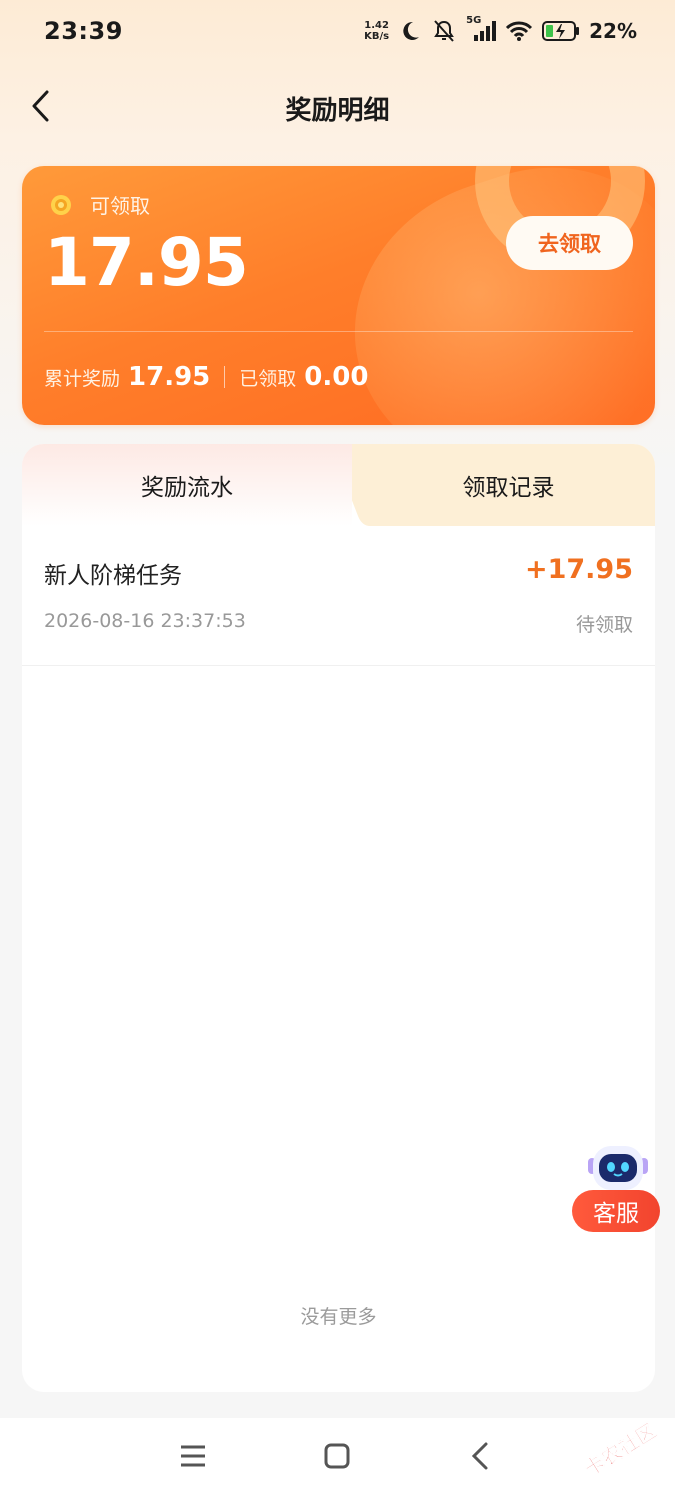  What do you see at coordinates (338, 331) in the screenshot?
I see `card-divider` at bounding box center [338, 331].